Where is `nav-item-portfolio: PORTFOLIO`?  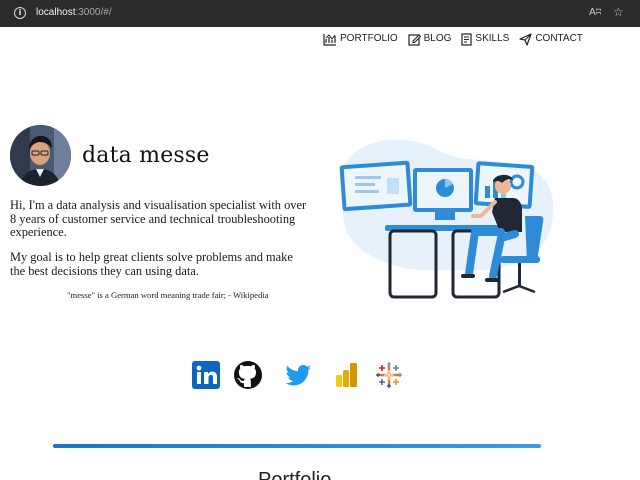 nav-item-portfolio: PORTFOLIO is located at coordinates (360, 39).